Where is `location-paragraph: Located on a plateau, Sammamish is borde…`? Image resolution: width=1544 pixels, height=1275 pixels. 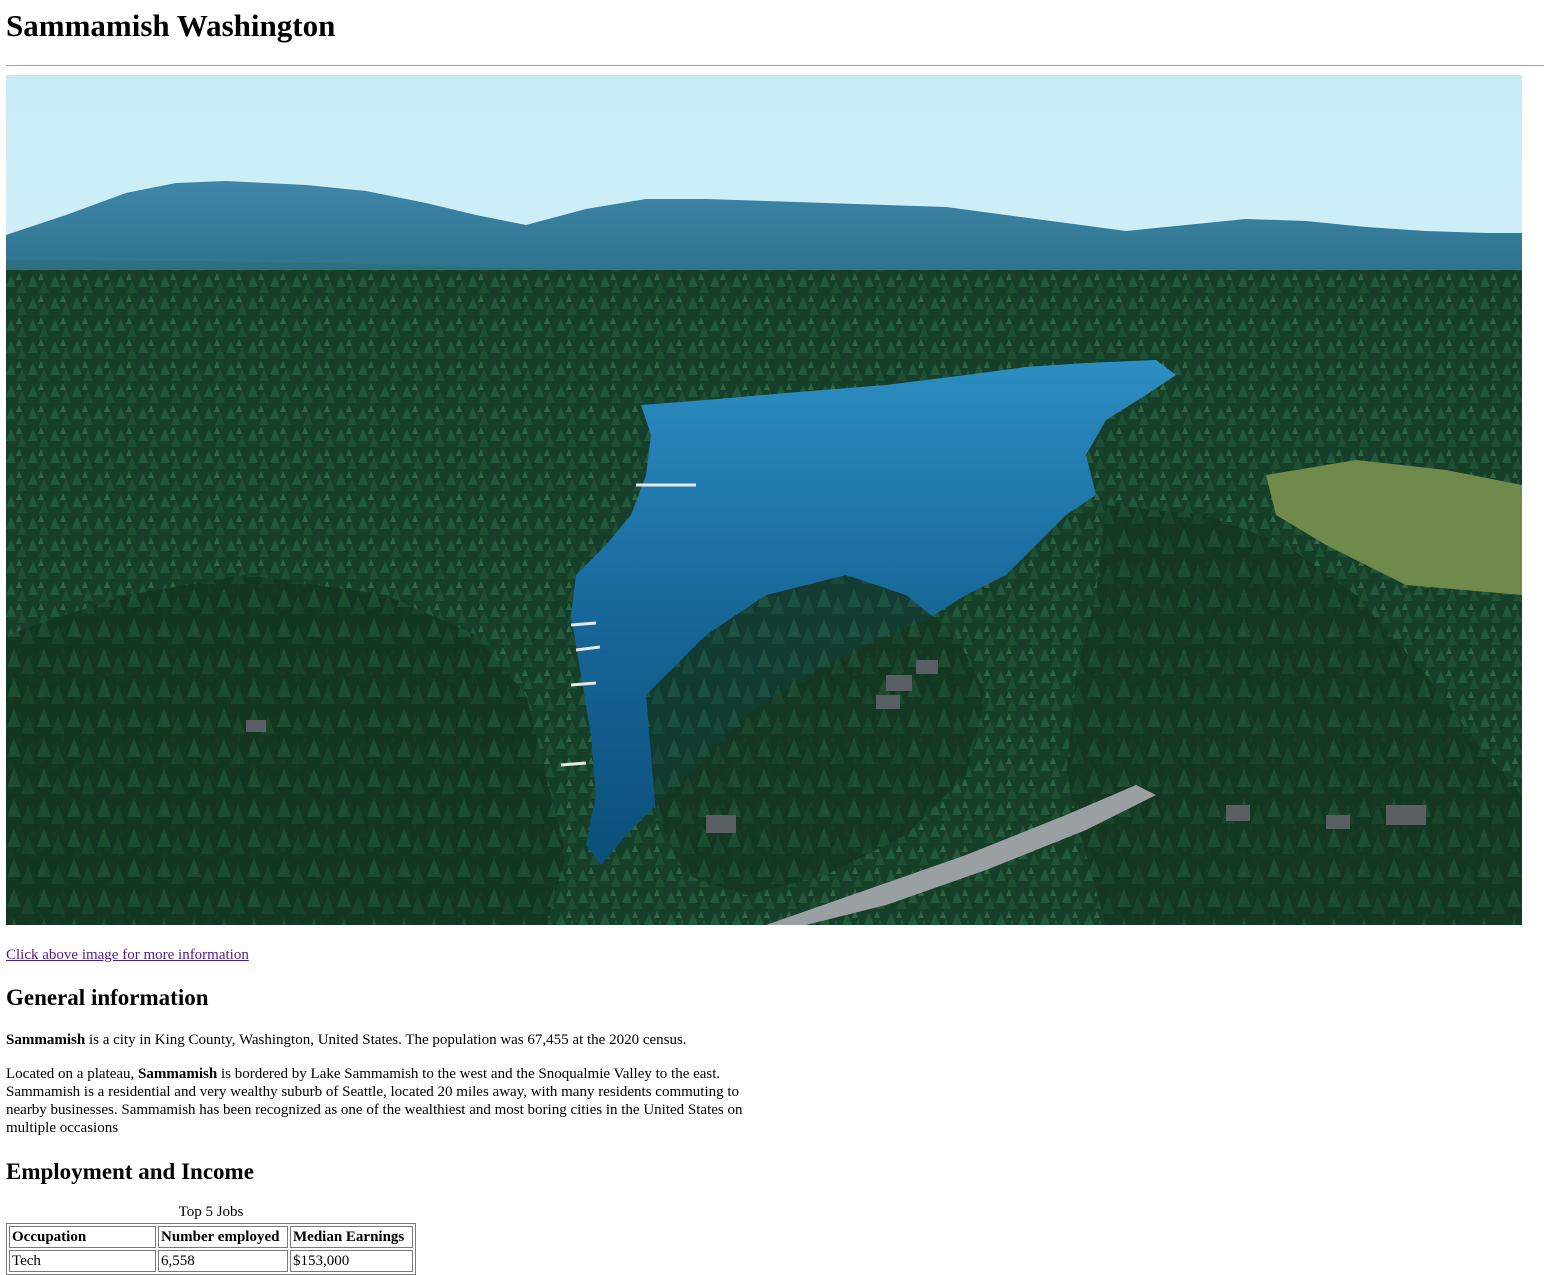 location-paragraph: Located on a plateau, Sammamish is borde… is located at coordinates (393, 1101).